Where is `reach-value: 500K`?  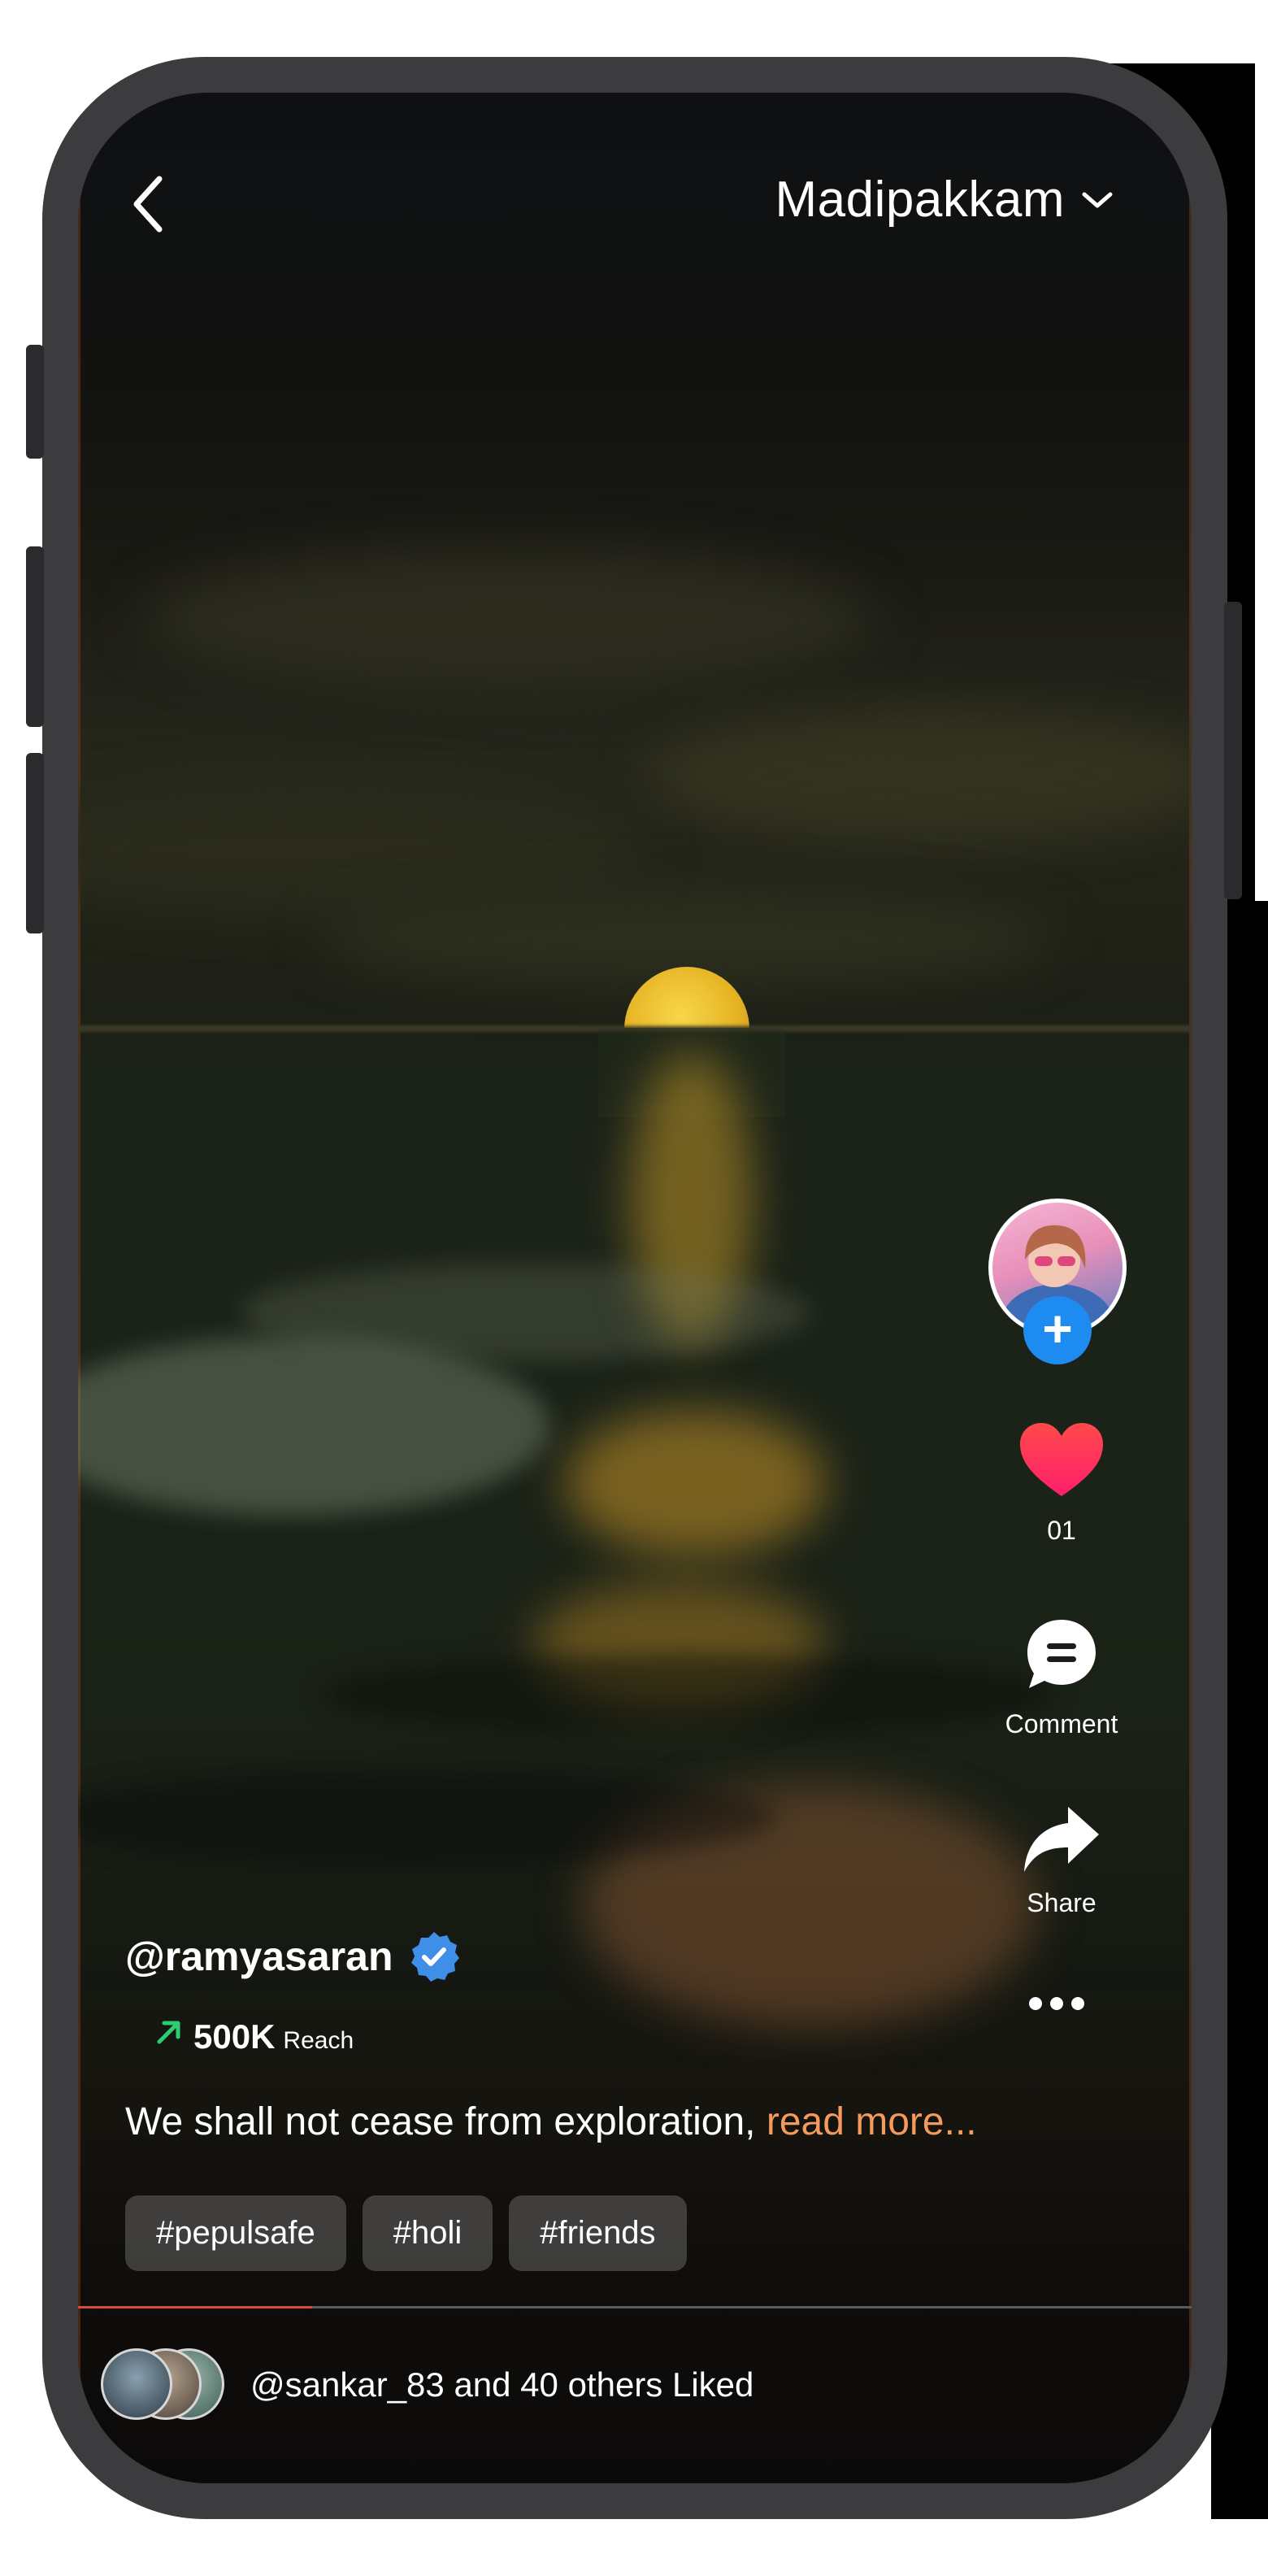 reach-value: 500K is located at coordinates (234, 2036).